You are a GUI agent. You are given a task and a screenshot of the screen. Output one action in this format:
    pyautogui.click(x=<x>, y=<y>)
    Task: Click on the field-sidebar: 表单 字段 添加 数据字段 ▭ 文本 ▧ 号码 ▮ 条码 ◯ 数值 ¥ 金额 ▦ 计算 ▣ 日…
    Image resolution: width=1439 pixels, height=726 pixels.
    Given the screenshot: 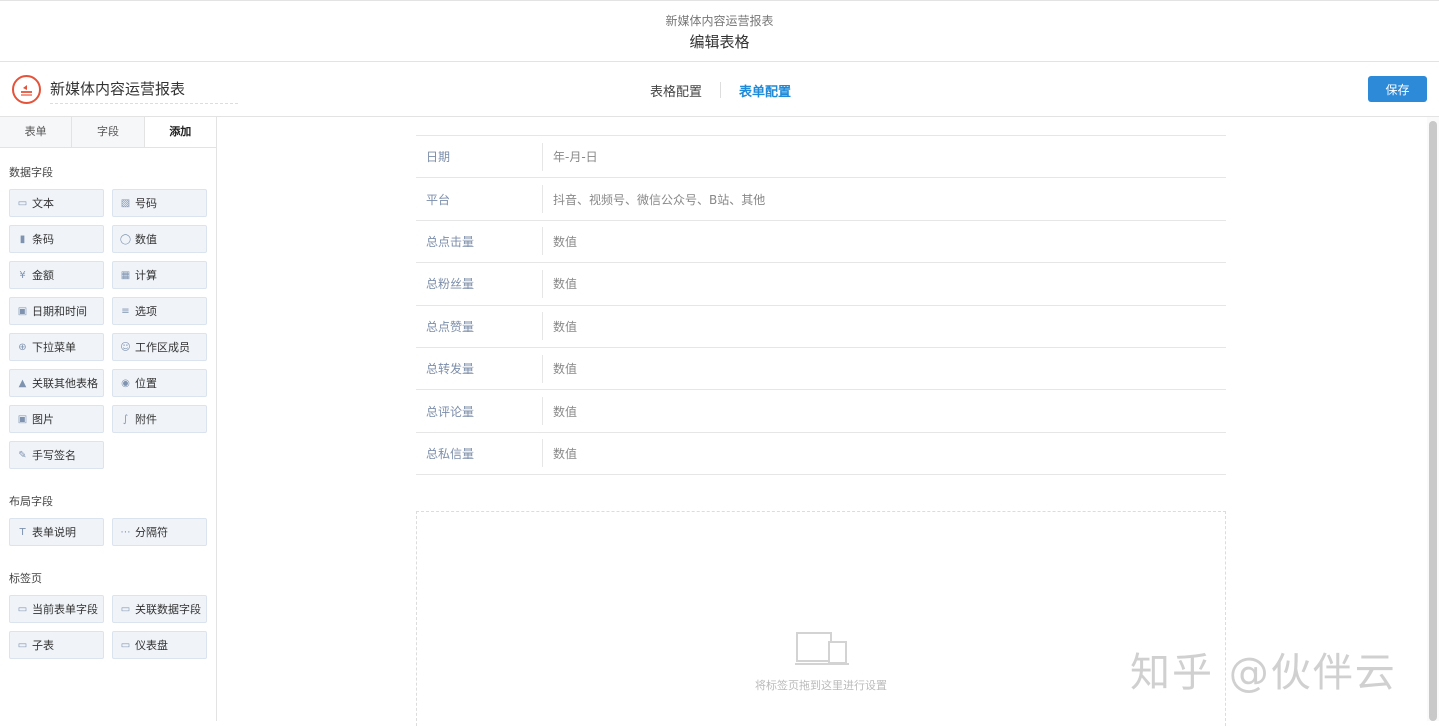 What is the action you would take?
    pyautogui.click(x=108, y=419)
    